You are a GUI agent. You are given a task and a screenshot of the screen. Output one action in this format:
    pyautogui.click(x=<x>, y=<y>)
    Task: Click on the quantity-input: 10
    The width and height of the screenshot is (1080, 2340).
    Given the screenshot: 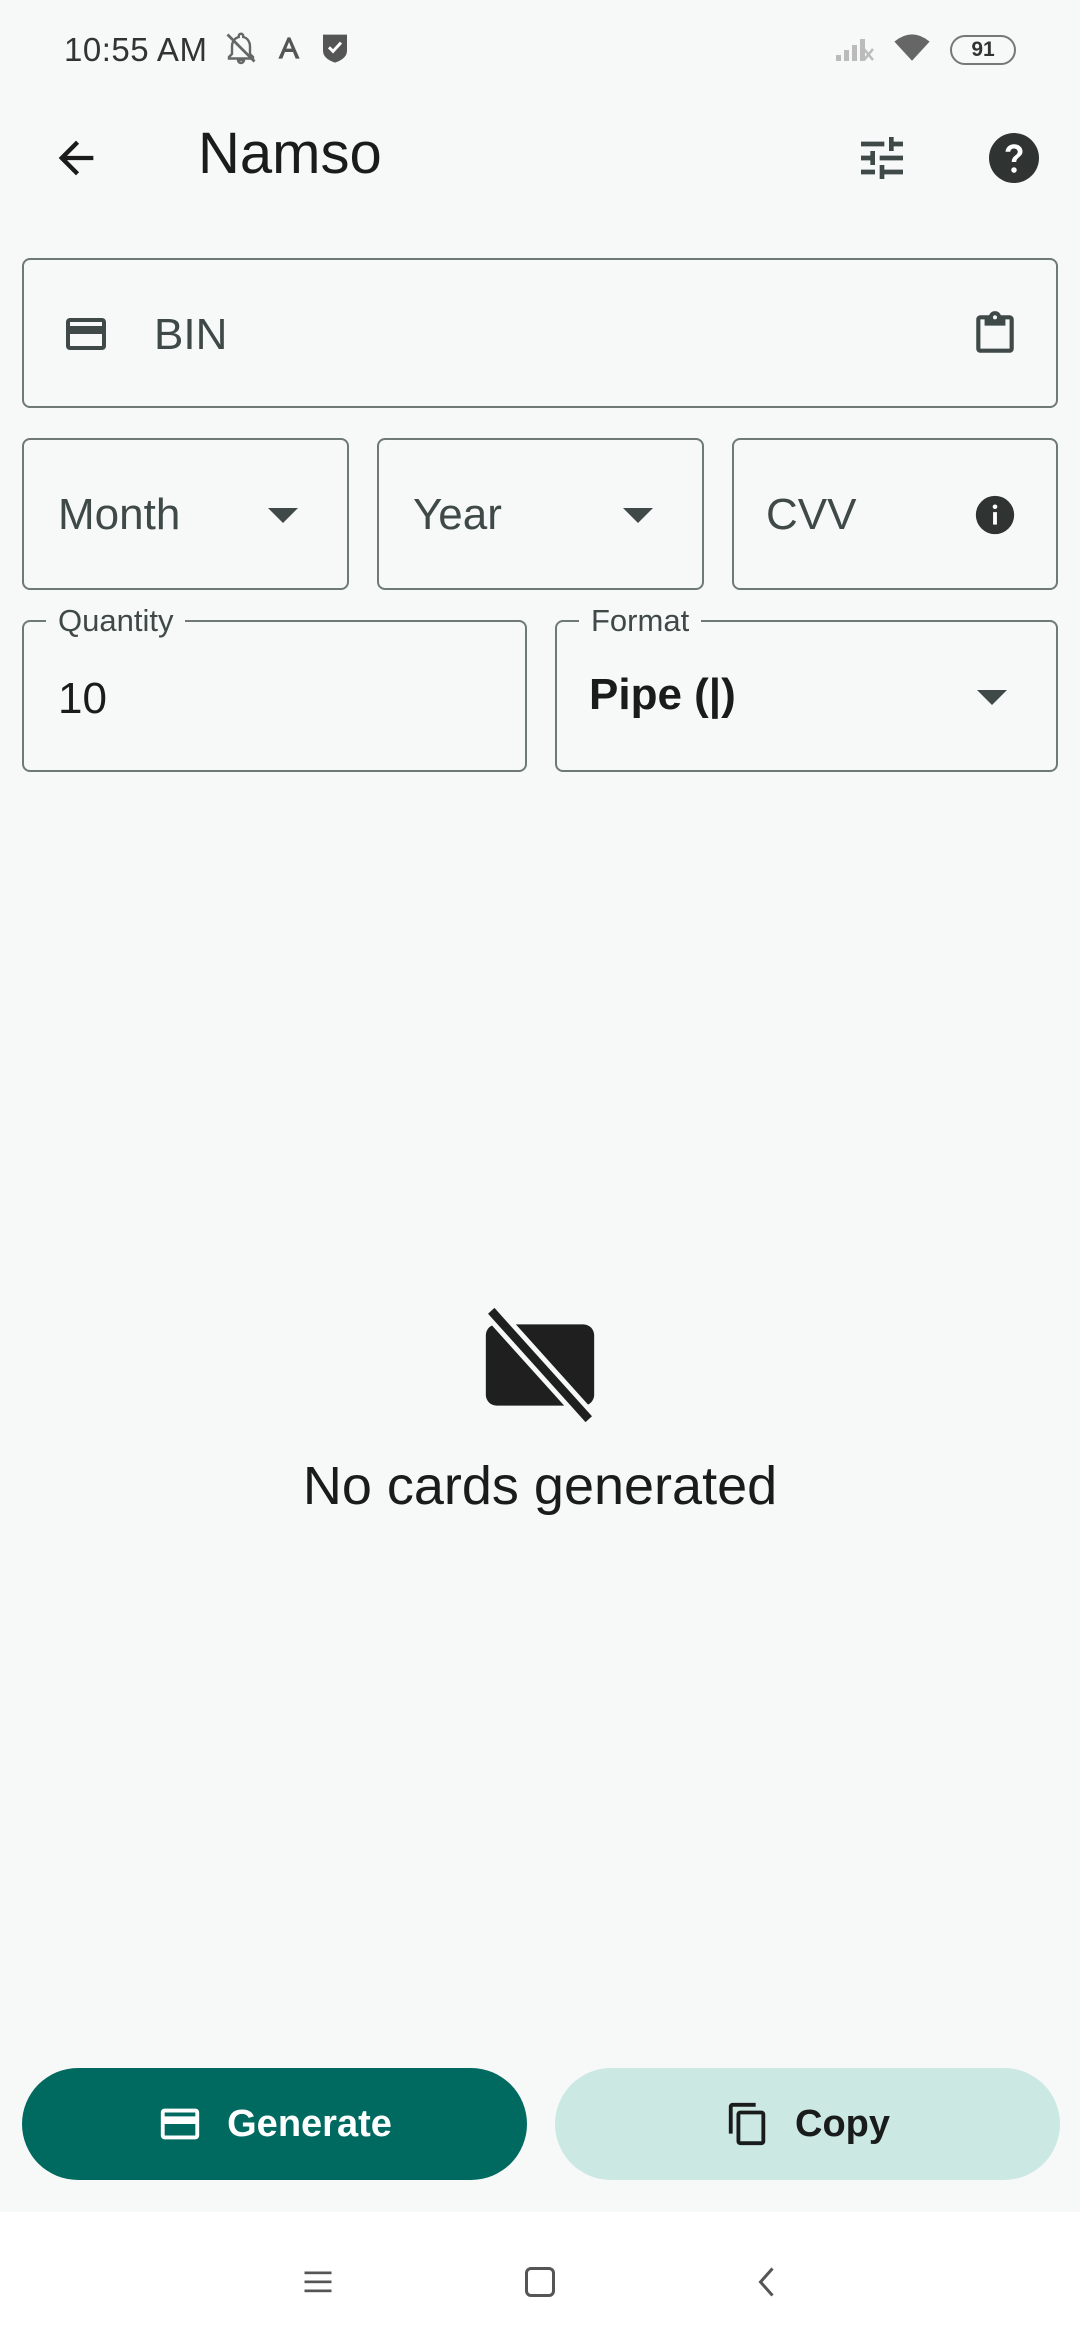 What is the action you would take?
    pyautogui.click(x=82, y=699)
    